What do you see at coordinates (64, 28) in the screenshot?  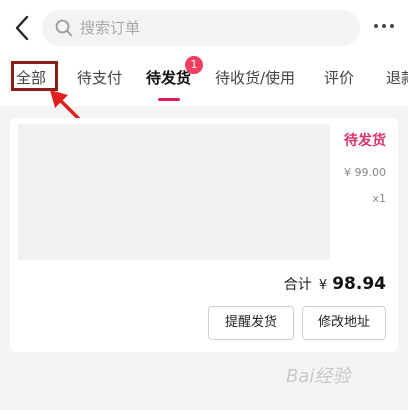 I see `search-icon` at bounding box center [64, 28].